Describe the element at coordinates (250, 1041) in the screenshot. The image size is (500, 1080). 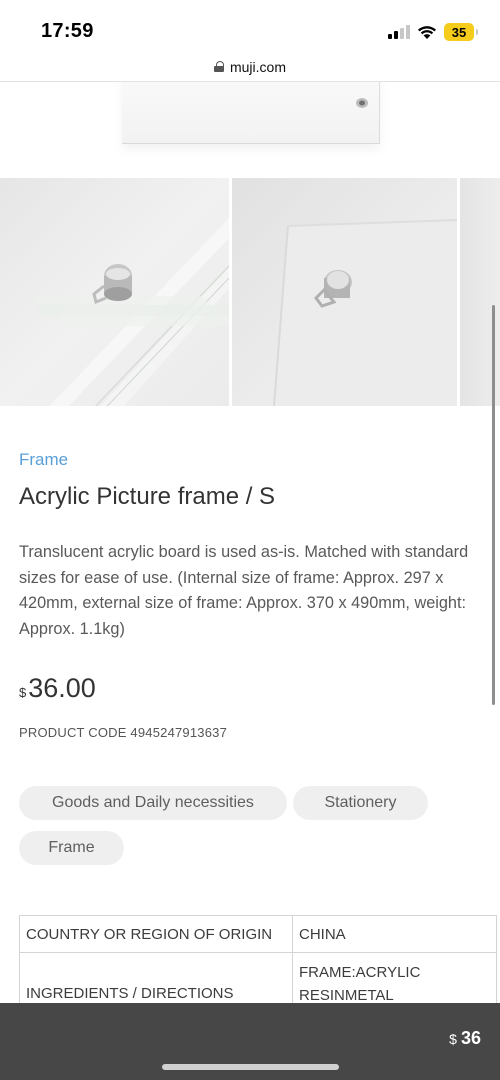
I see `bottom-cart-bar: $ 36` at that location.